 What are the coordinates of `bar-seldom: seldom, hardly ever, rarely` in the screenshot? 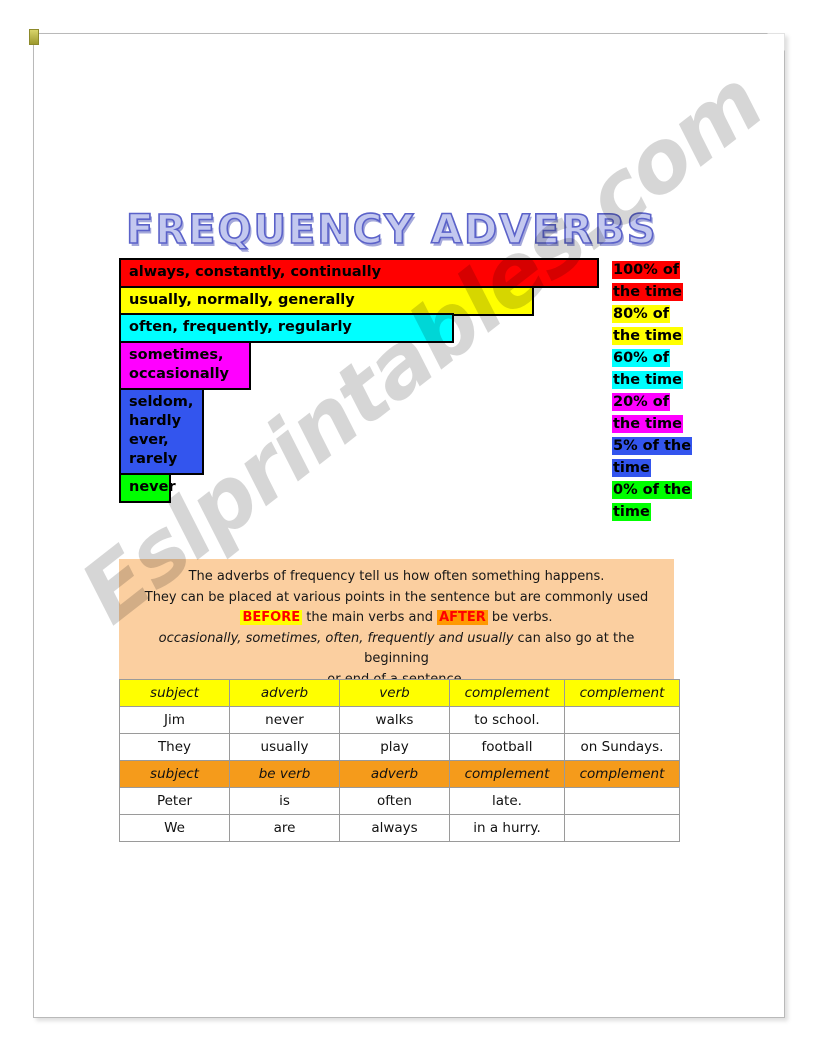 It's located at (161, 431).